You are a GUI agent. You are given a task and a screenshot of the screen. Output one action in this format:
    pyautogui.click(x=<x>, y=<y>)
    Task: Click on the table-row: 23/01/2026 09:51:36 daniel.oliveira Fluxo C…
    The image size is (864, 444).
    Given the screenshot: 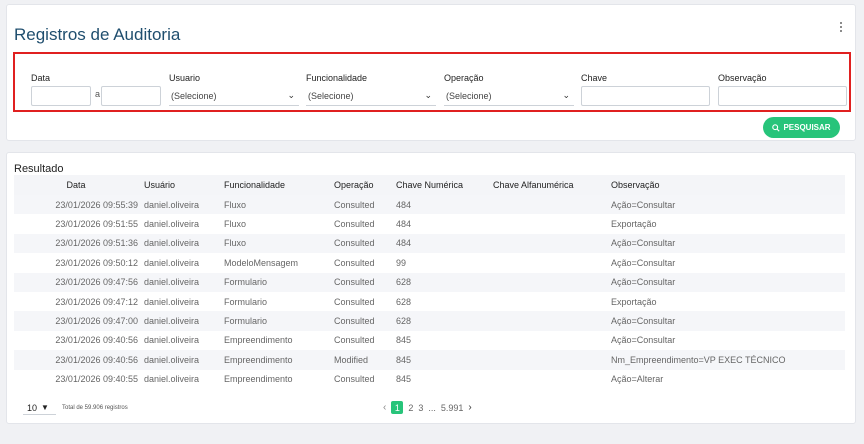 What is the action you would take?
    pyautogui.click(x=429, y=243)
    